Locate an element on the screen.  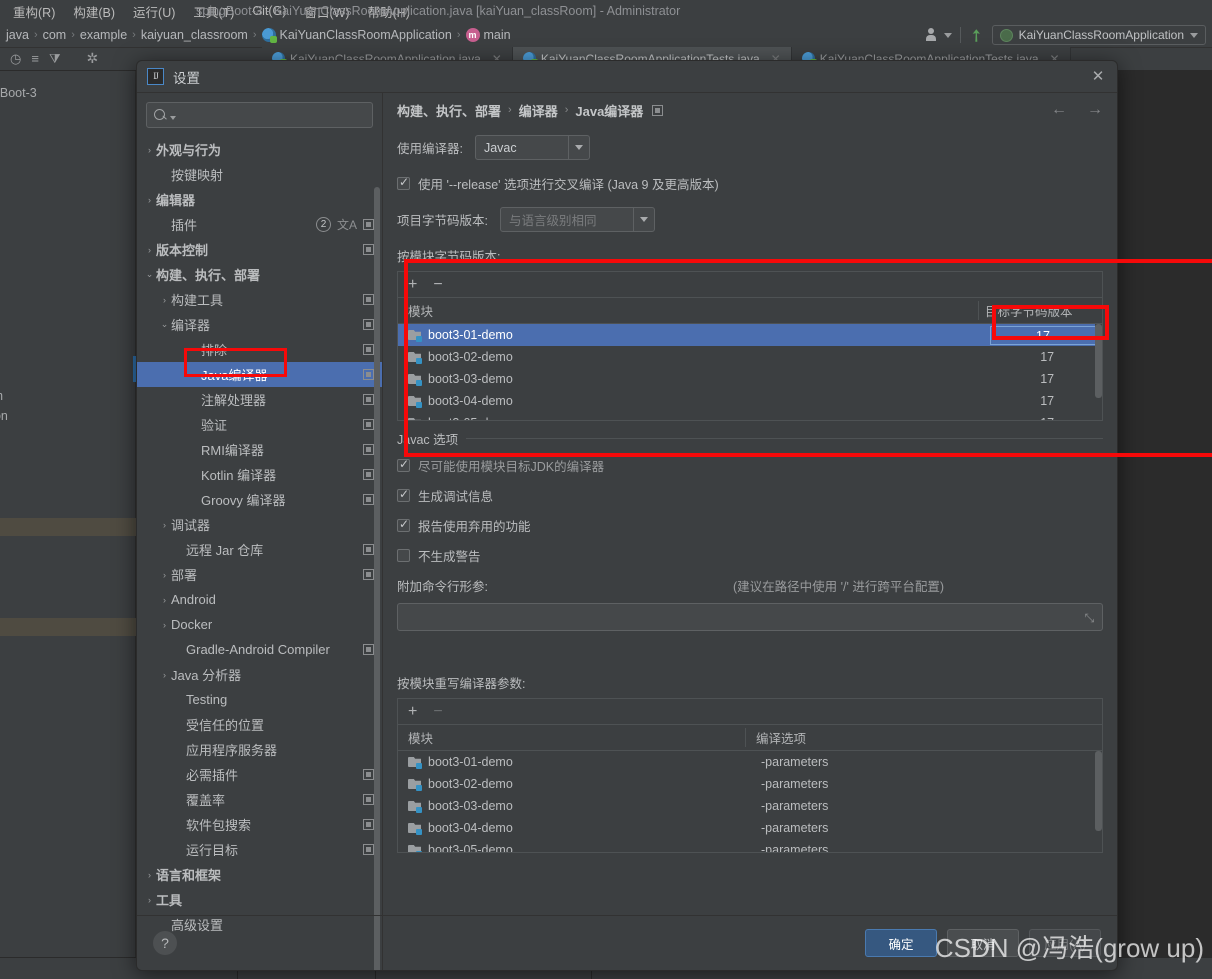
tree-item-8: 排除 is located at coordinates (259, 349).